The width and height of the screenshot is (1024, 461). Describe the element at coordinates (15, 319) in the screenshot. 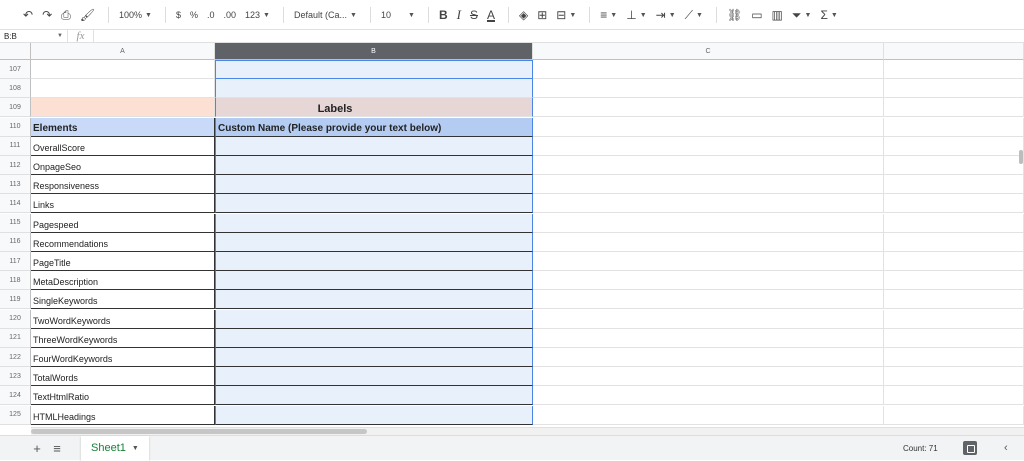

I see `row-header: 120` at that location.